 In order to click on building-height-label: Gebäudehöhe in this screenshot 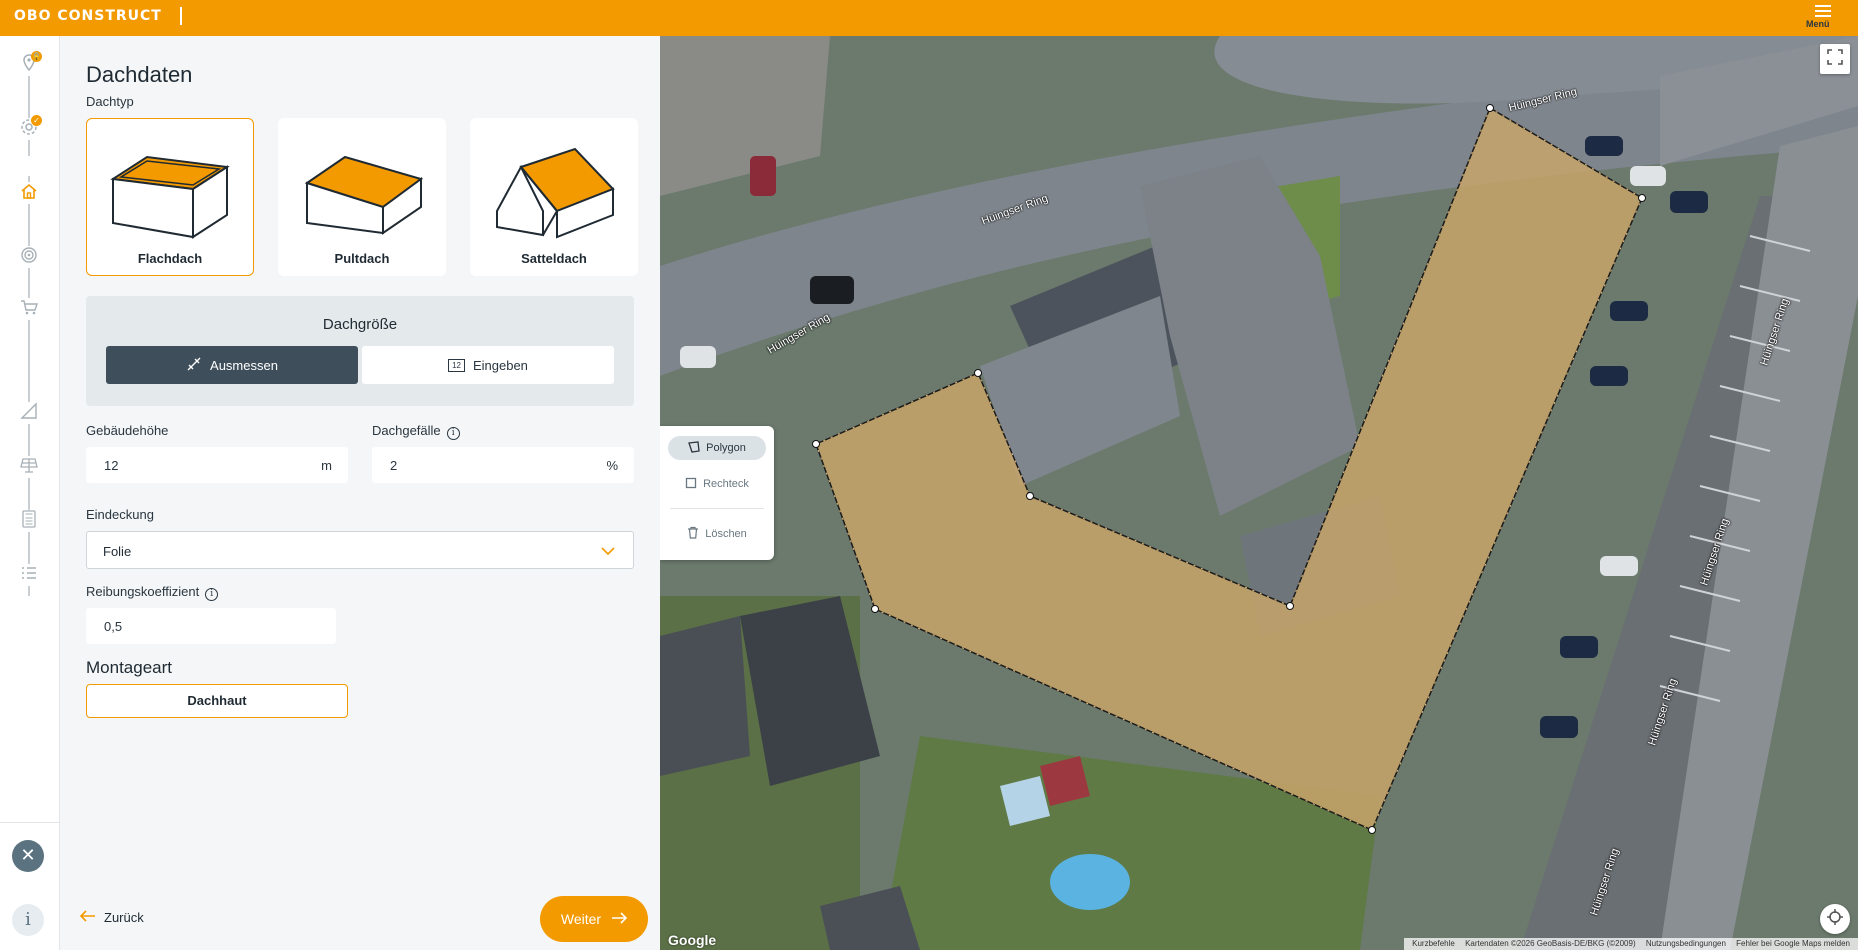, I will do `click(127, 430)`.